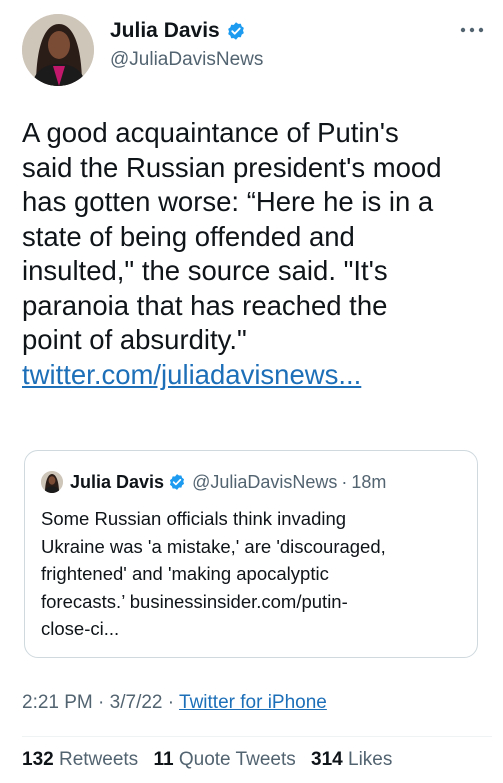 Image resolution: width=503 pixels, height=783 pixels. I want to click on quoted-text-line: Some Russian officials think invading, so click(194, 518).